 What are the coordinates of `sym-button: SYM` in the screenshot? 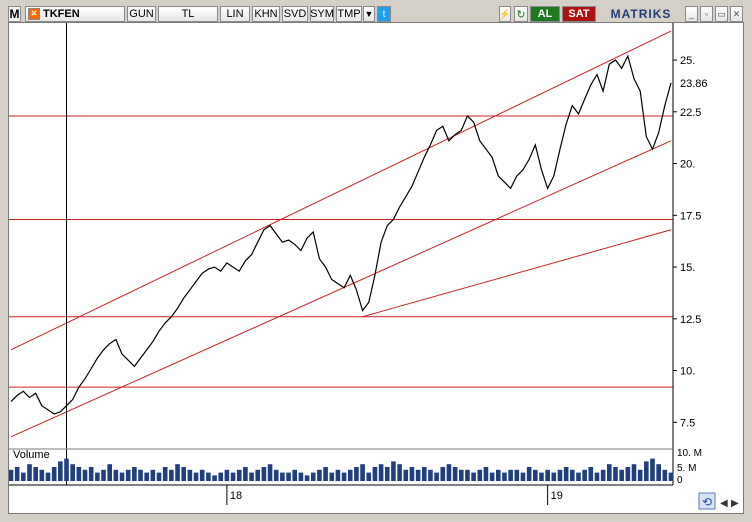 It's located at (322, 14).